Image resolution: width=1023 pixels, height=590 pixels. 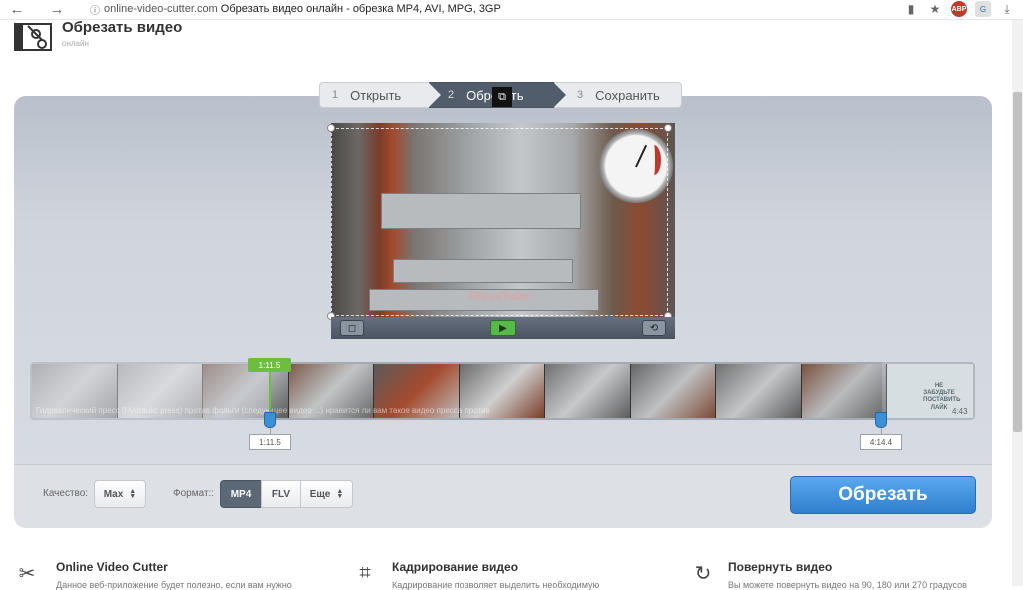 I want to click on crop-handle-tr, so click(x=668, y=128).